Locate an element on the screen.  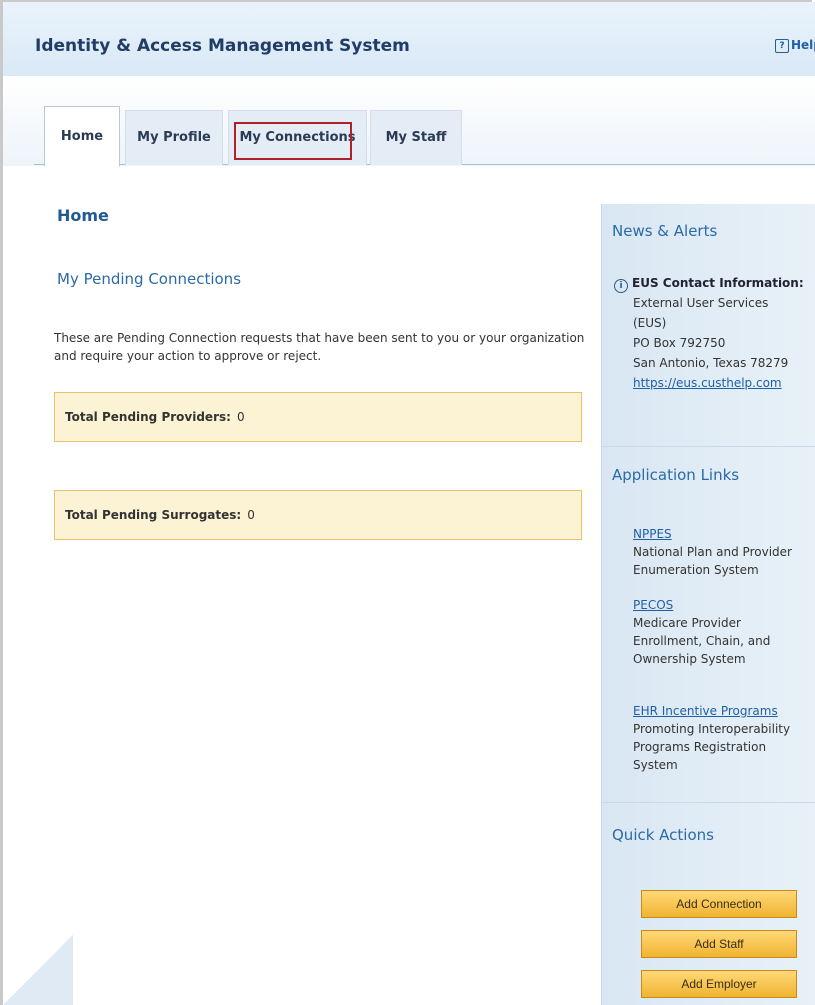
app-link-pecos: PECOS is located at coordinates (653, 605).